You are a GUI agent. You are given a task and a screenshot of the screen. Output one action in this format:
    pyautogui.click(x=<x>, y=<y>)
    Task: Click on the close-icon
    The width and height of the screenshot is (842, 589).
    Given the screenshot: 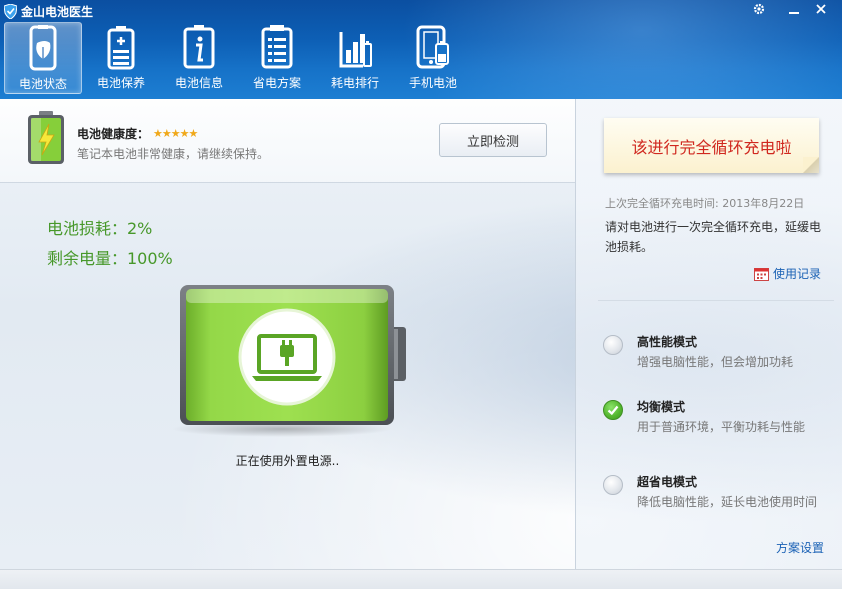 What is the action you would take?
    pyautogui.click(x=821, y=9)
    